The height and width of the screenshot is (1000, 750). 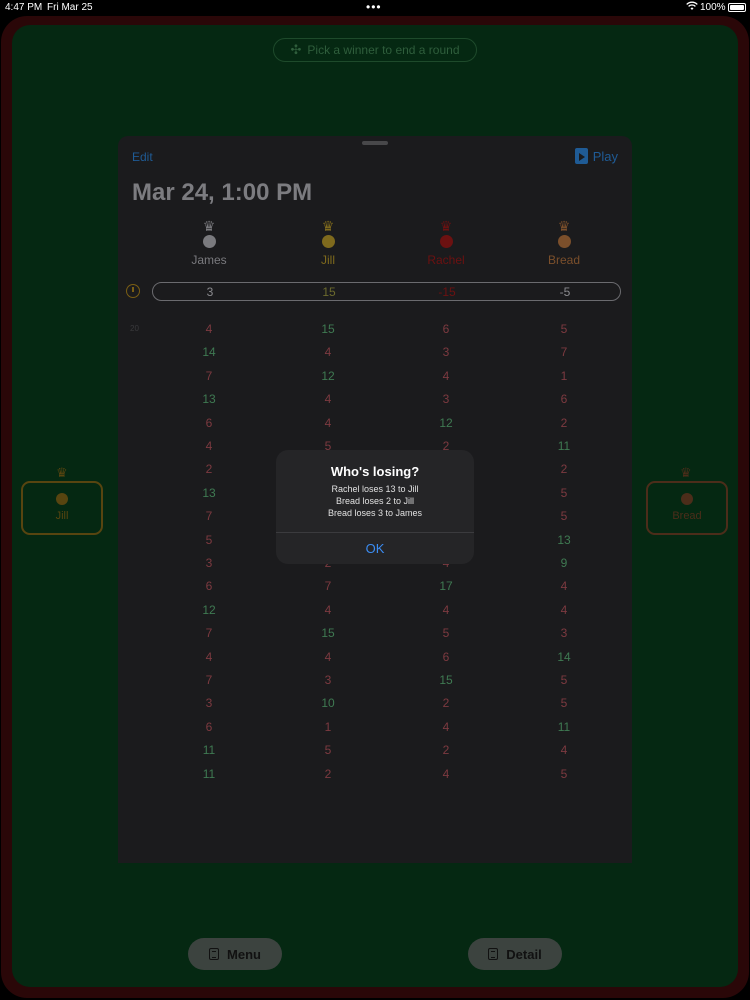 I want to click on round-row: 6 4 12 2, so click(x=375, y=424).